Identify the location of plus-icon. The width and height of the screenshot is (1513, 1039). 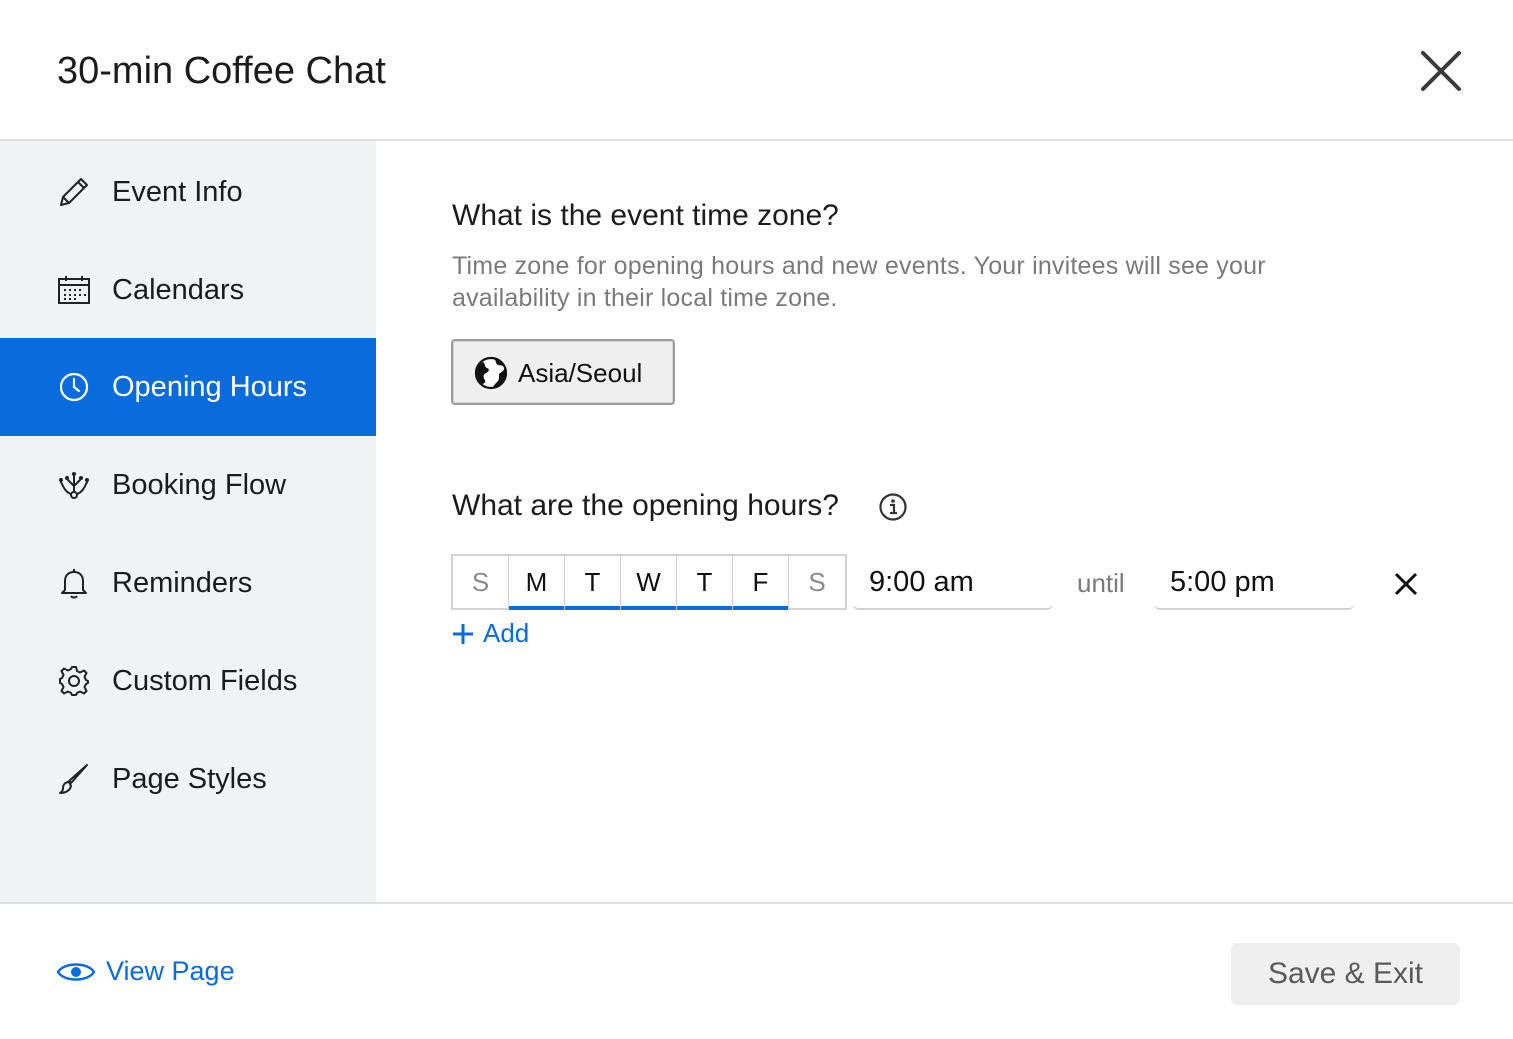
(463, 633).